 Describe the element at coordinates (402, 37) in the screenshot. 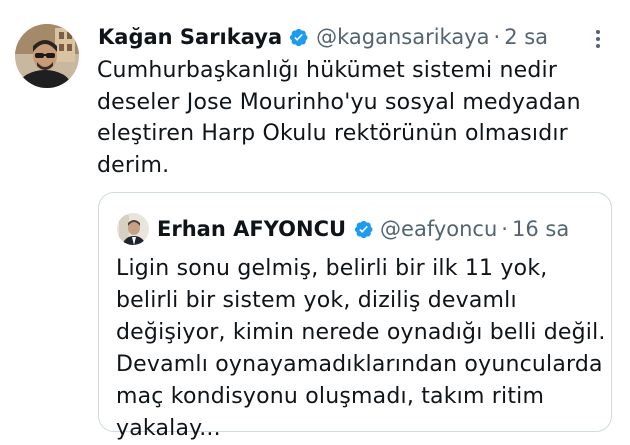

I see `author-handle: @kagansarikaya` at that location.